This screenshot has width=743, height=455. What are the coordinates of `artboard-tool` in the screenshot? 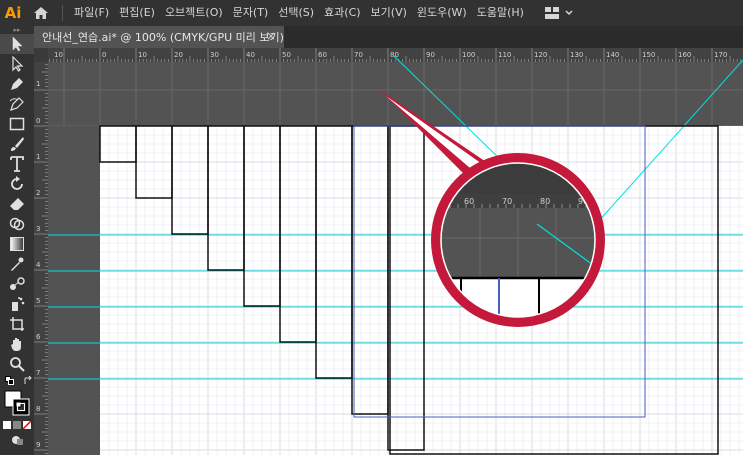 It's located at (17, 324).